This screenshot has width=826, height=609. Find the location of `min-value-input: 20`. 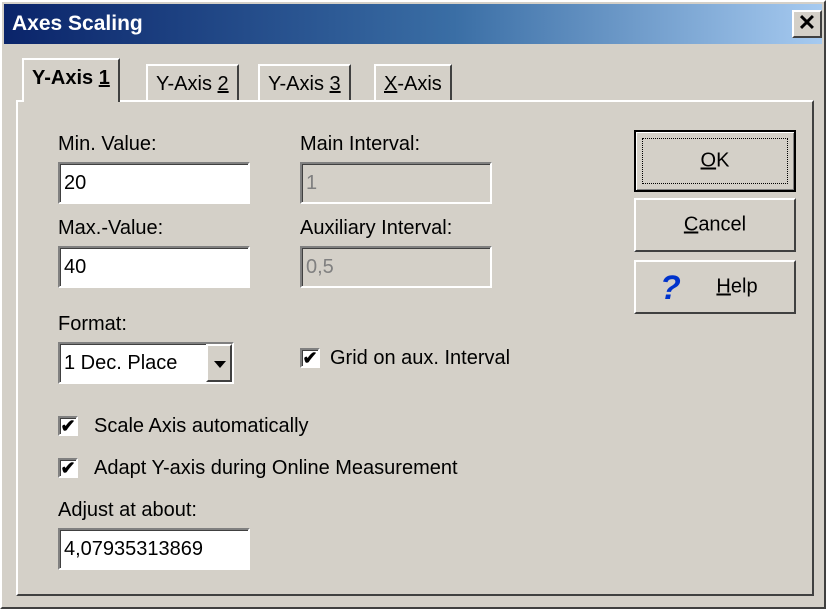

min-value-input: 20 is located at coordinates (154, 183).